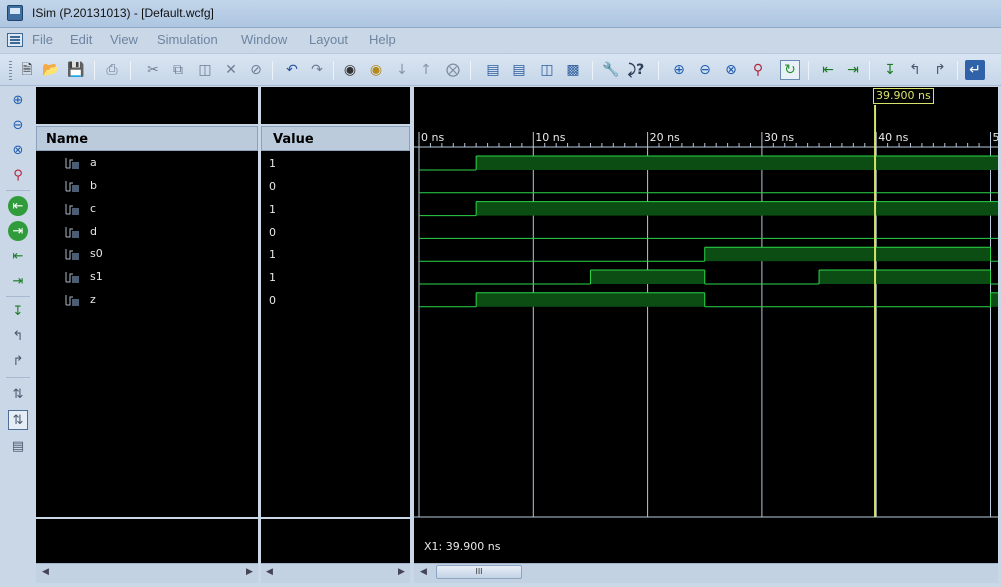 The width and height of the screenshot is (1001, 587). I want to click on menu-simulation: Simulation, so click(187, 39).